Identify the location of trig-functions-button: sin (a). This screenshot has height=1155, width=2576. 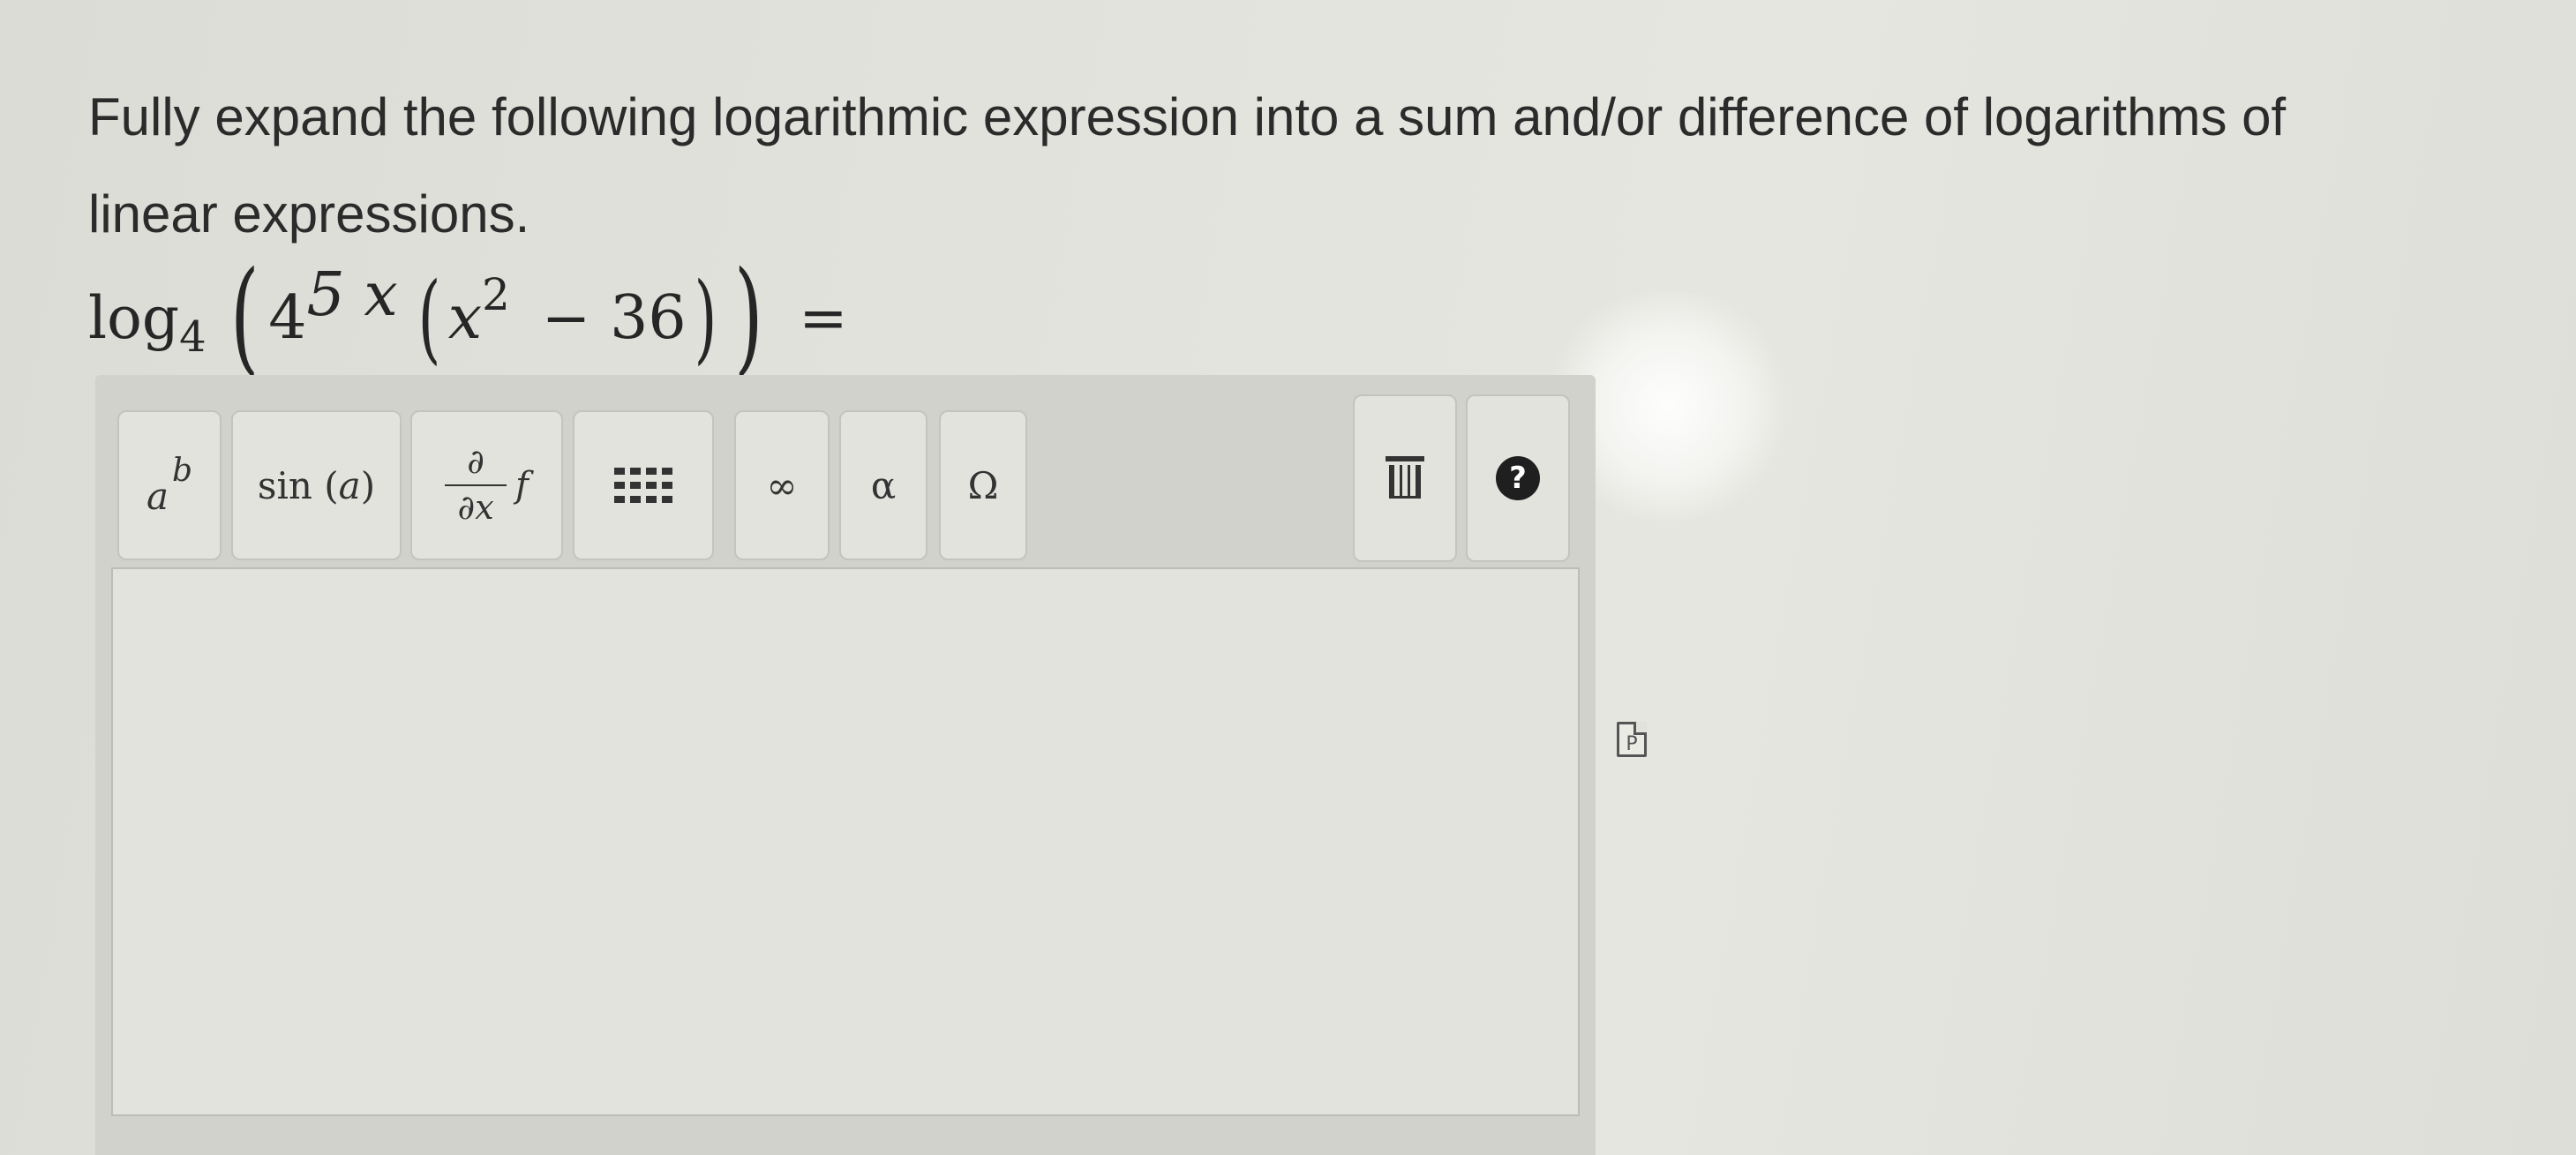
(316, 485).